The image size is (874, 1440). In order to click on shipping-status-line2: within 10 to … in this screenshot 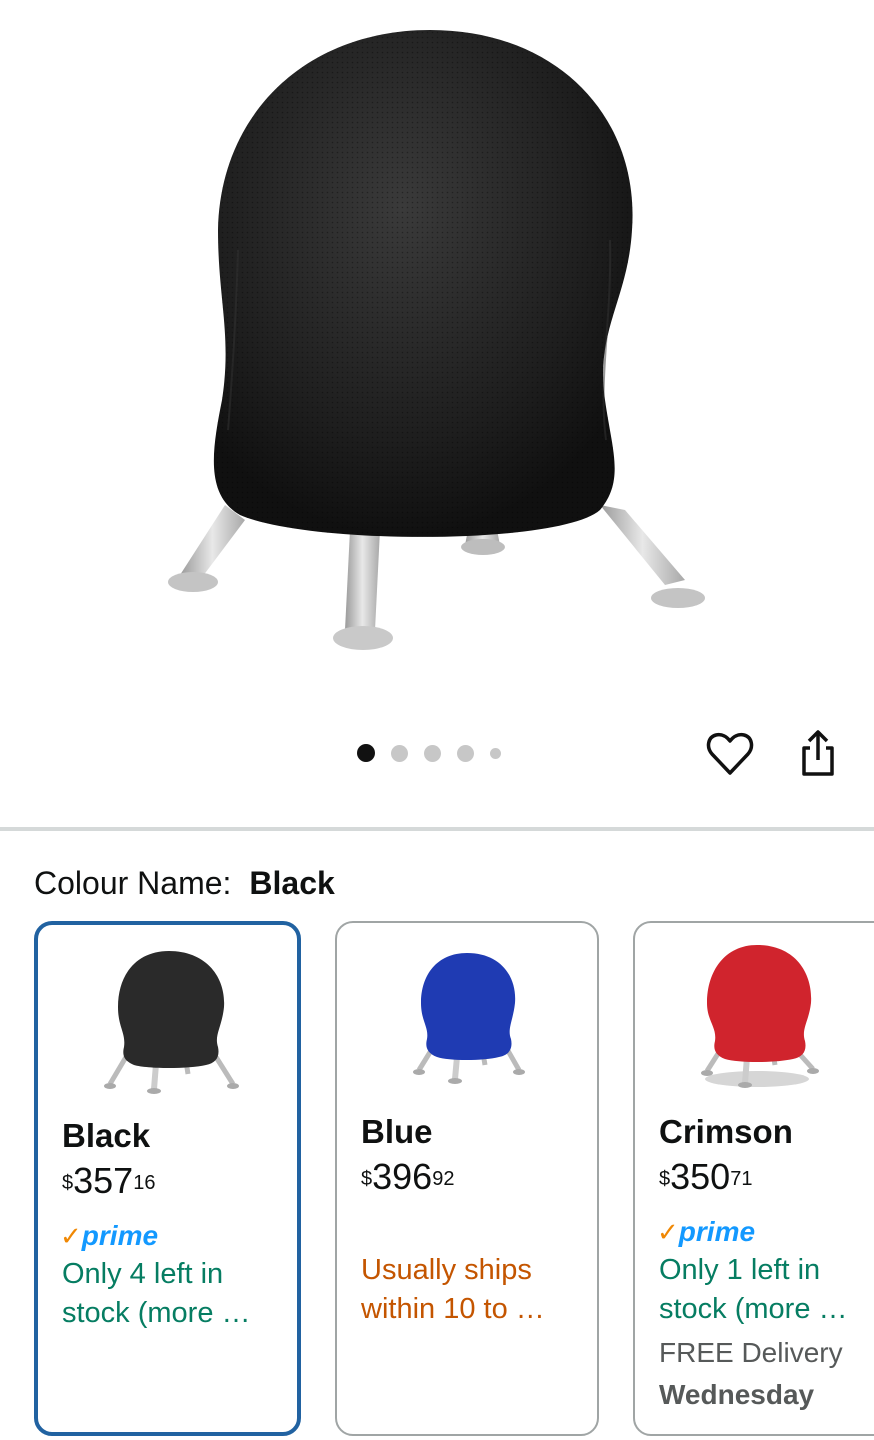, I will do `click(453, 1309)`.